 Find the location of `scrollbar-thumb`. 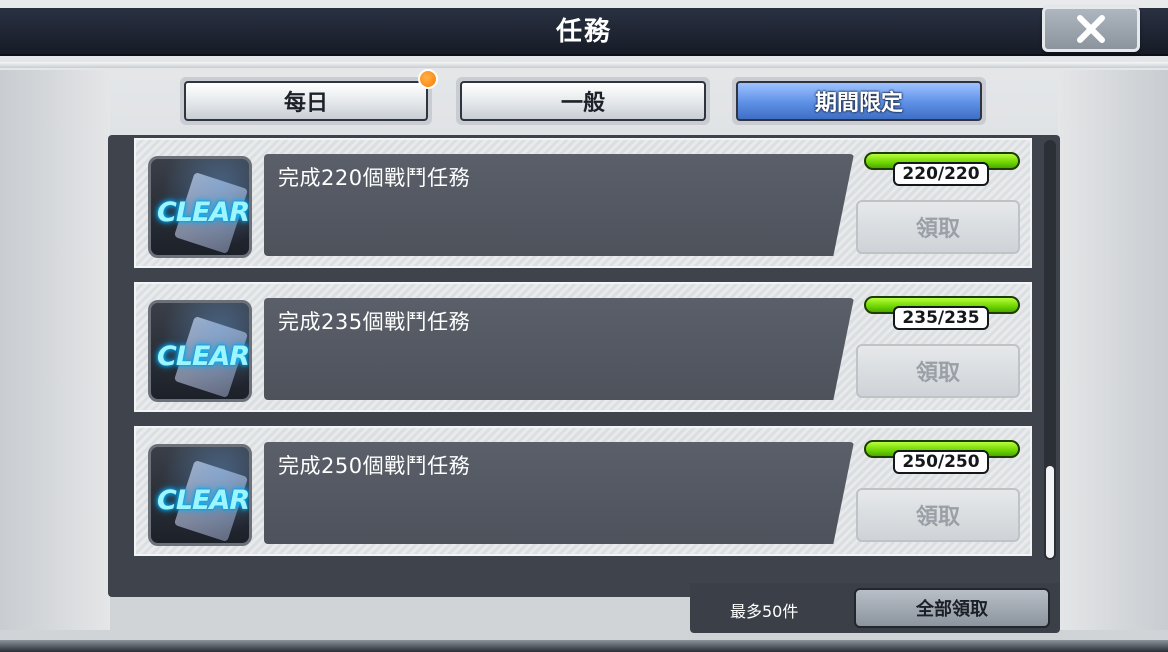

scrollbar-thumb is located at coordinates (1050, 512).